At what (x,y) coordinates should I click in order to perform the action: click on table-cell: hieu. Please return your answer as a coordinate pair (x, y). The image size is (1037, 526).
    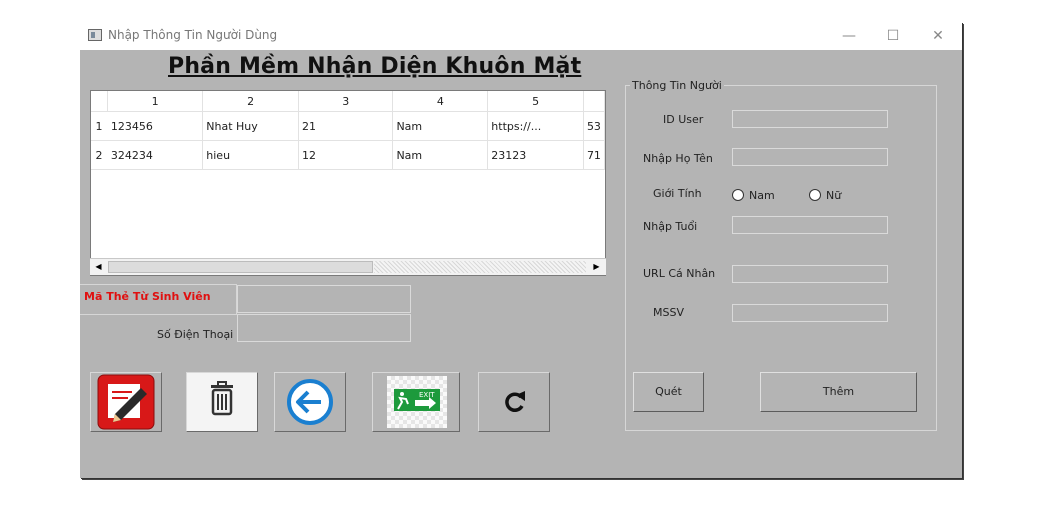
    Looking at the image, I should click on (250, 155).